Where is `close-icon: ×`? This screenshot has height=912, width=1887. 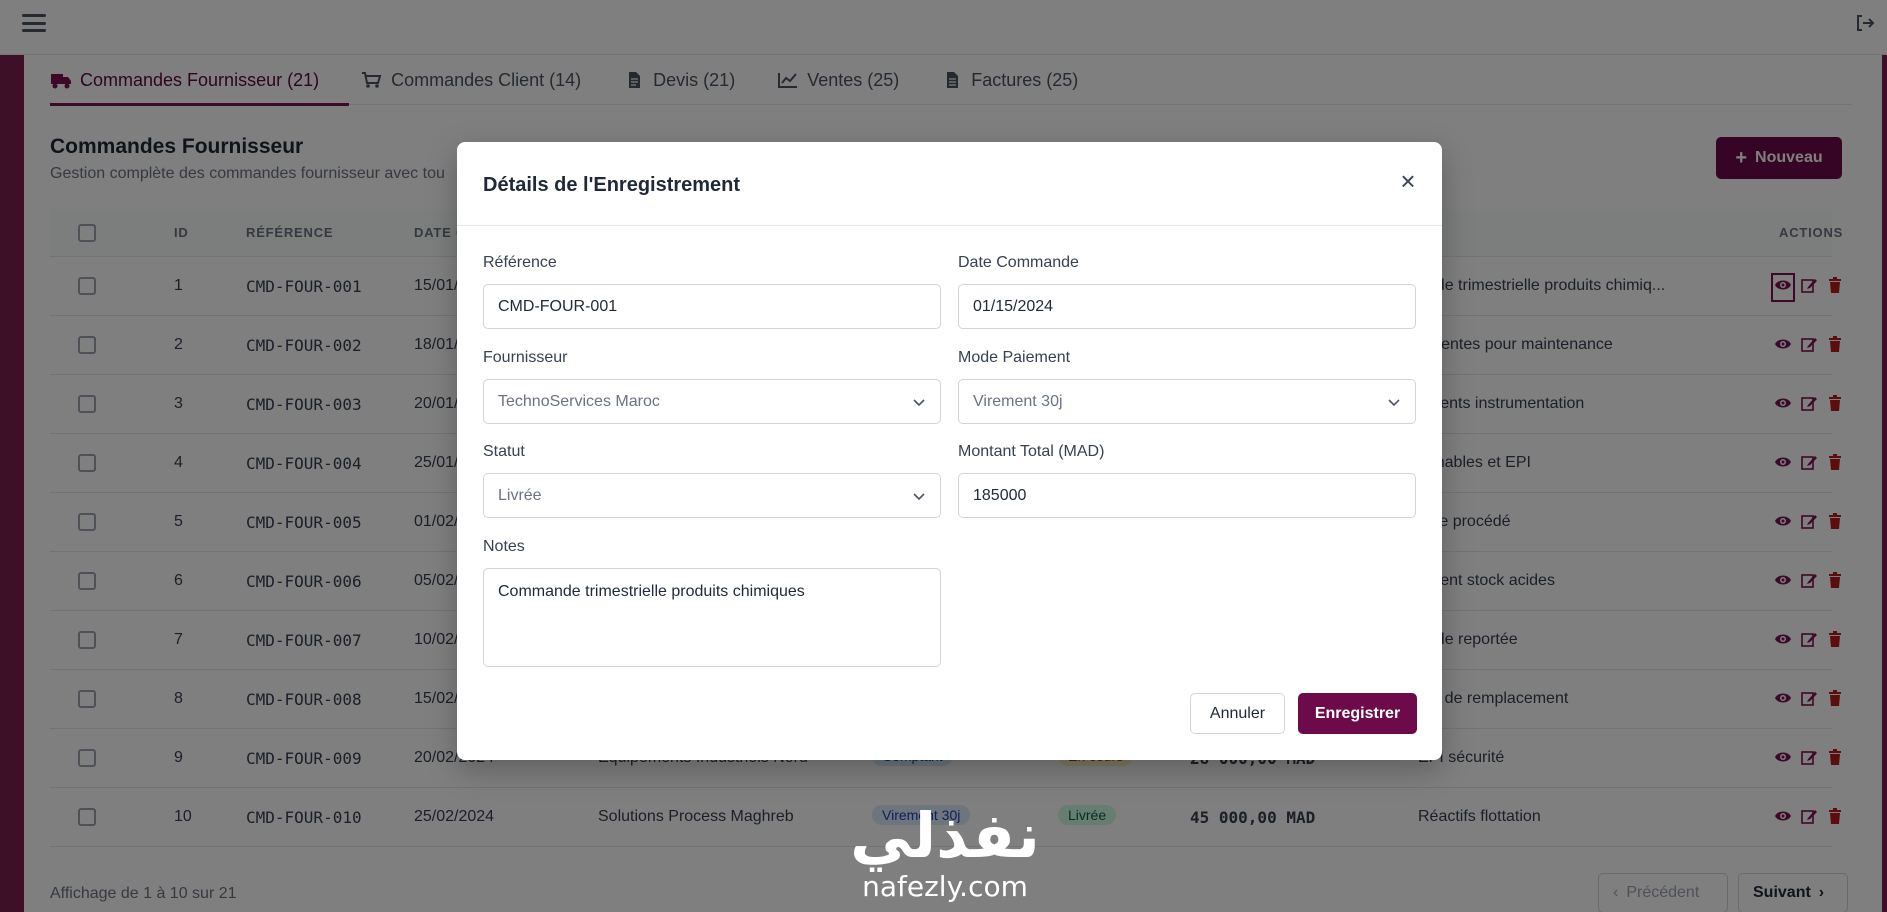
close-icon: × is located at coordinates (1408, 181).